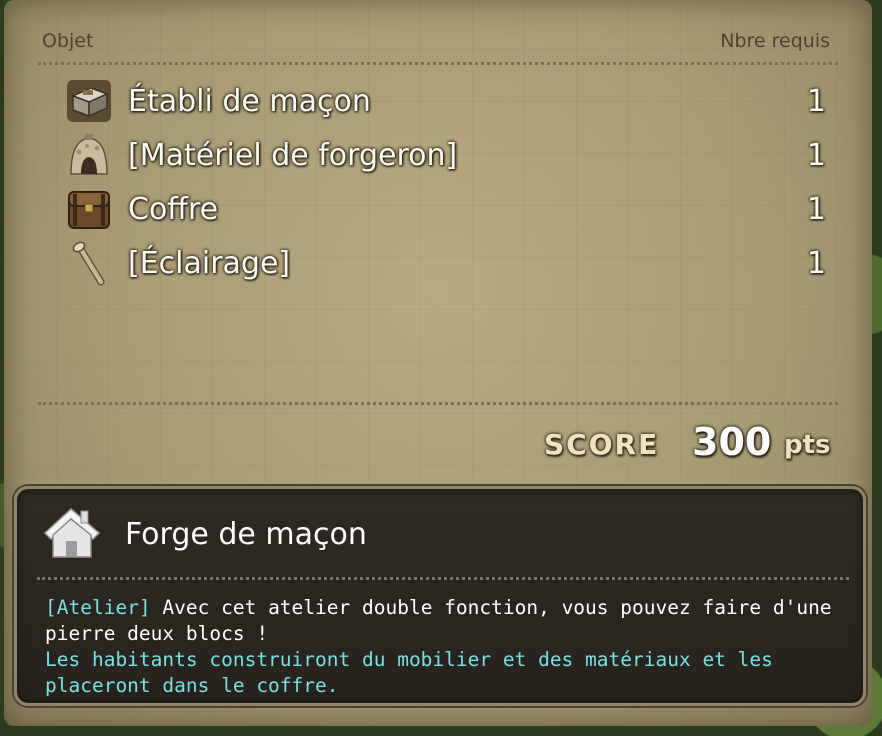 Image resolution: width=882 pixels, height=736 pixels. Describe the element at coordinates (89, 155) in the screenshot. I see `forge-icon` at that location.